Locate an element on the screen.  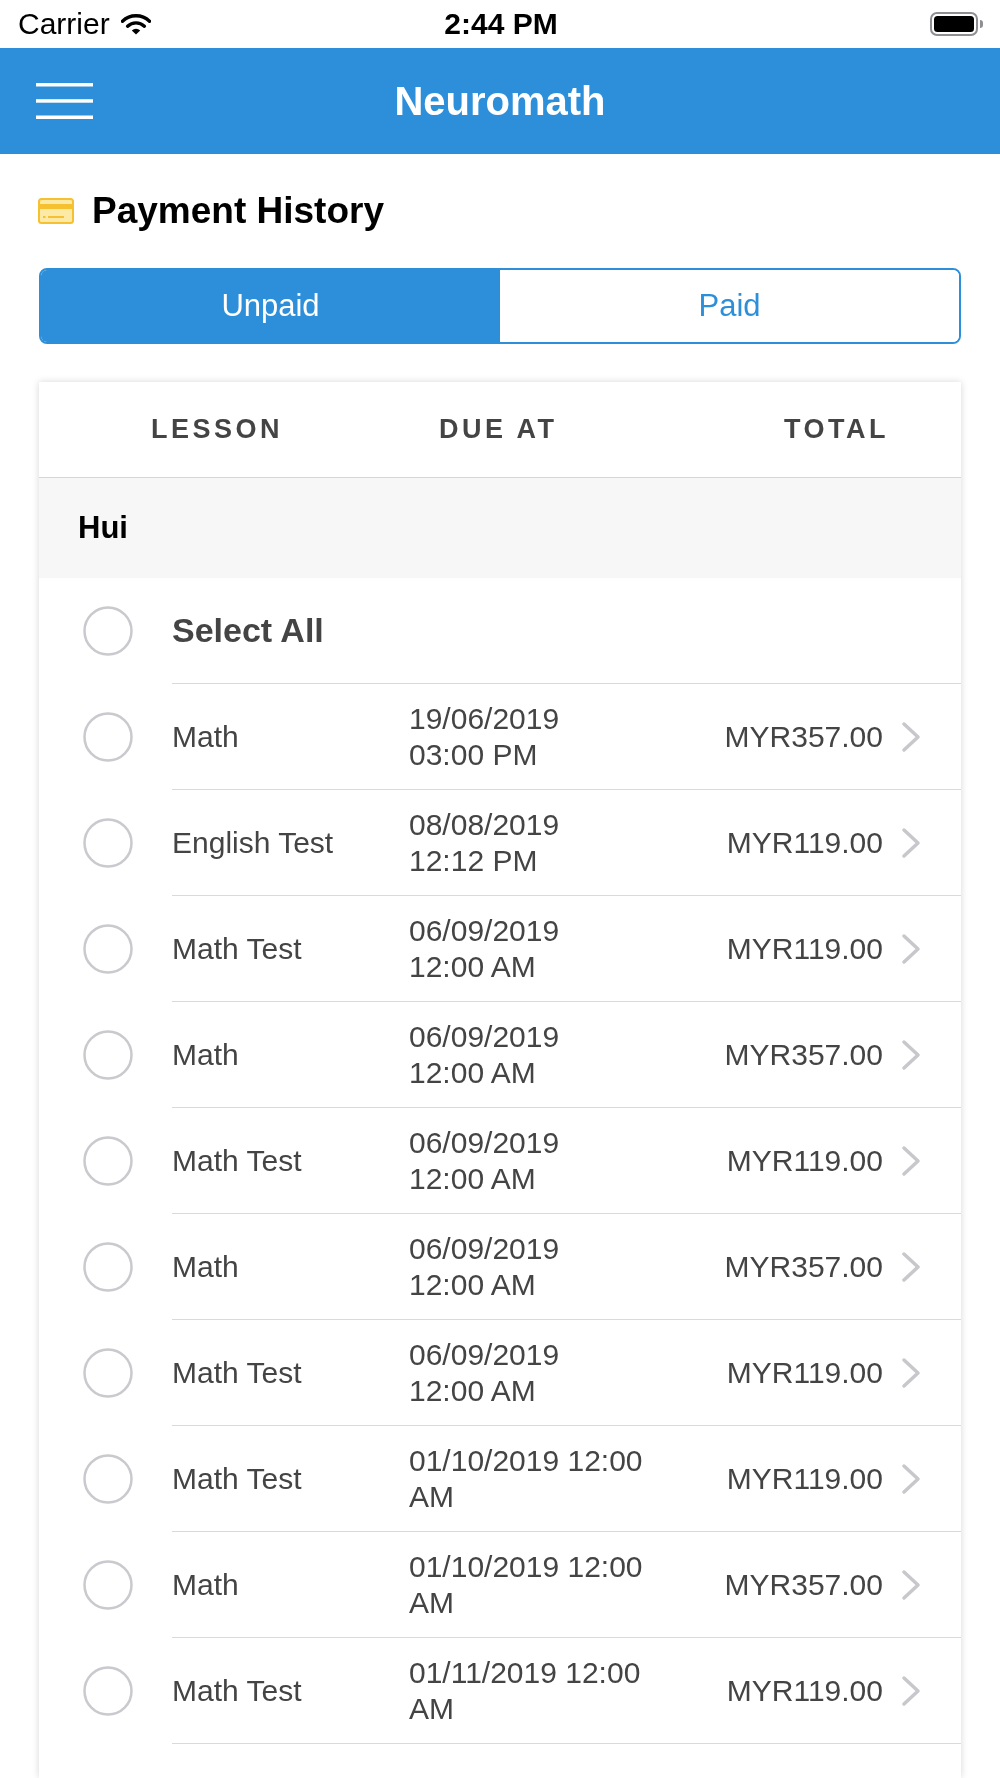
column-header: TOTAL is located at coordinates (836, 429).